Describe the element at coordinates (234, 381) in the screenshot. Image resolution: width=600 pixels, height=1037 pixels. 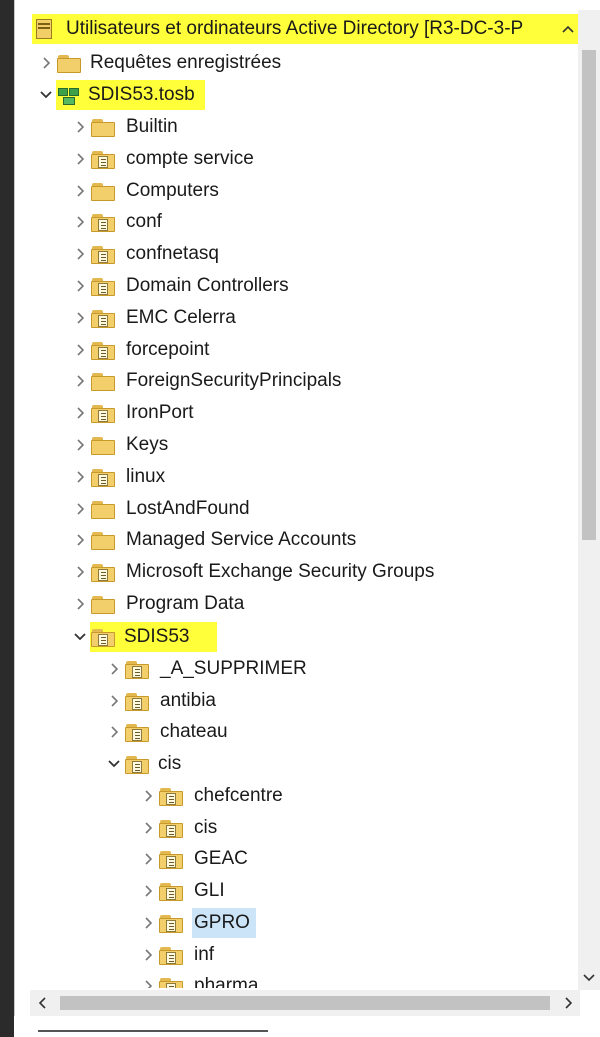
I see `tree-item-label: ForeignSecurityPrincipals` at that location.